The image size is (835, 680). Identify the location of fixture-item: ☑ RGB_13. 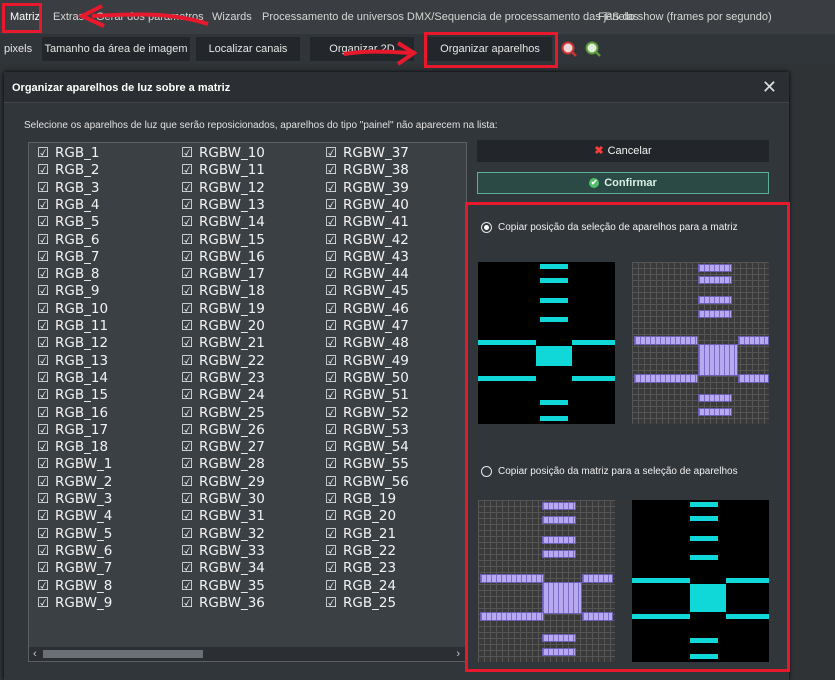
(72, 361).